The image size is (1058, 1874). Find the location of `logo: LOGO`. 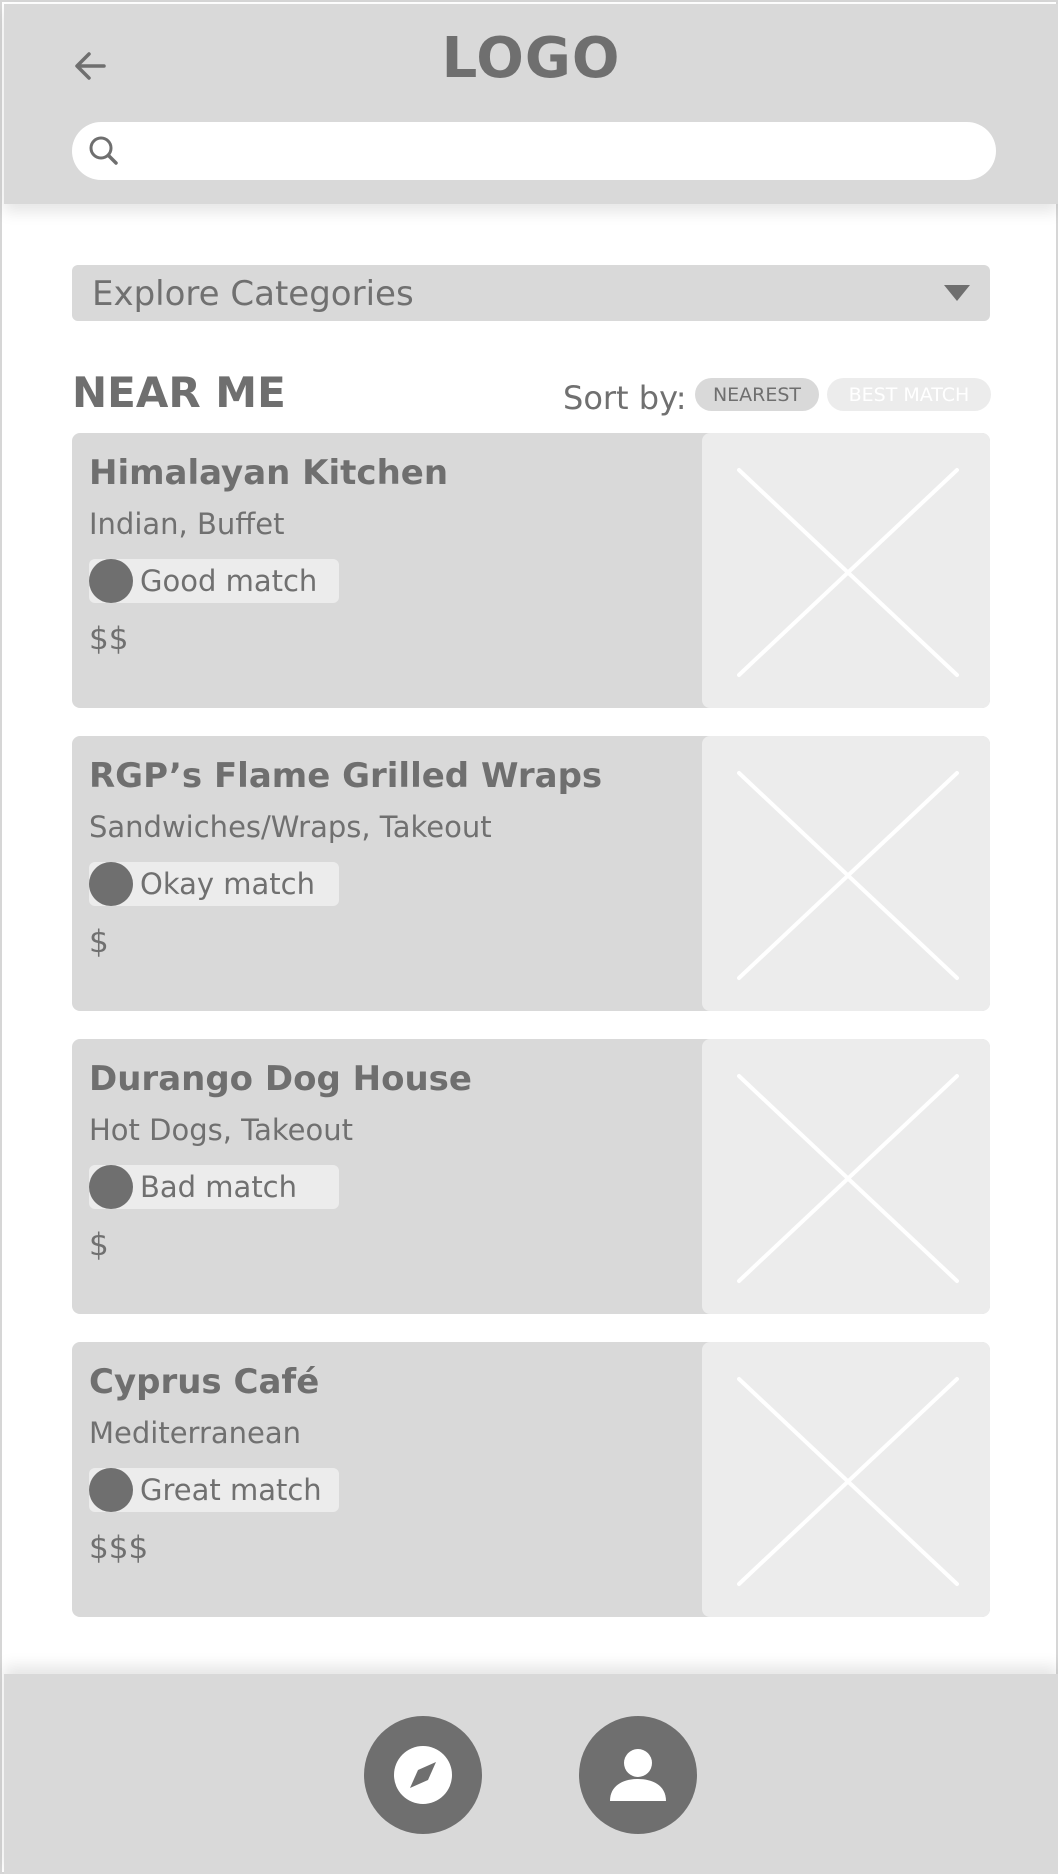

logo: LOGO is located at coordinates (531, 58).